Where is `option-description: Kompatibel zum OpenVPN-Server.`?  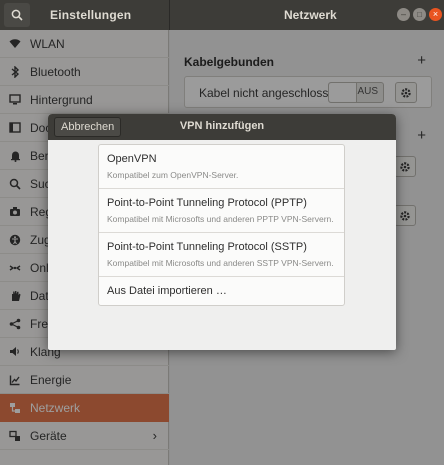
option-description: Kompatibel zum OpenVPN-Server. is located at coordinates (173, 175).